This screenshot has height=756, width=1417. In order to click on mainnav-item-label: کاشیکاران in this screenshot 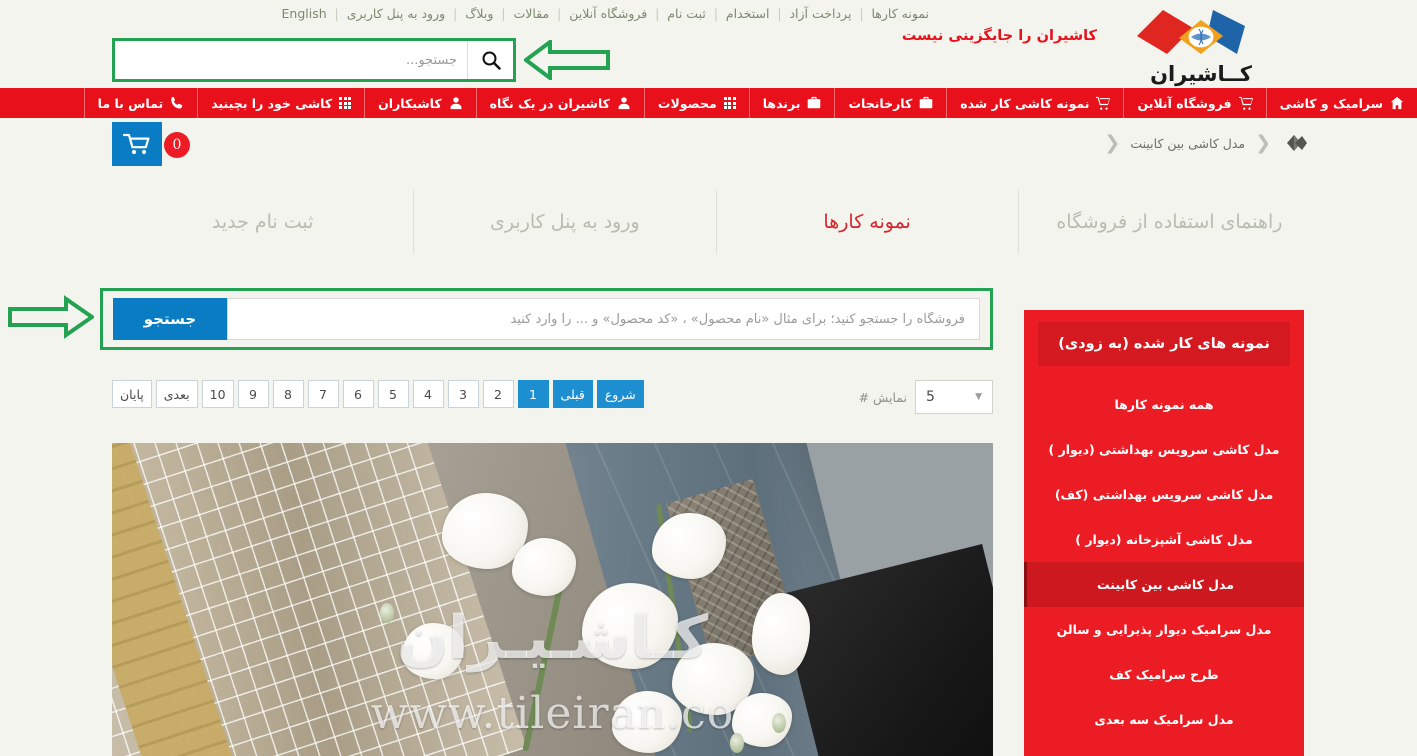, I will do `click(410, 103)`.